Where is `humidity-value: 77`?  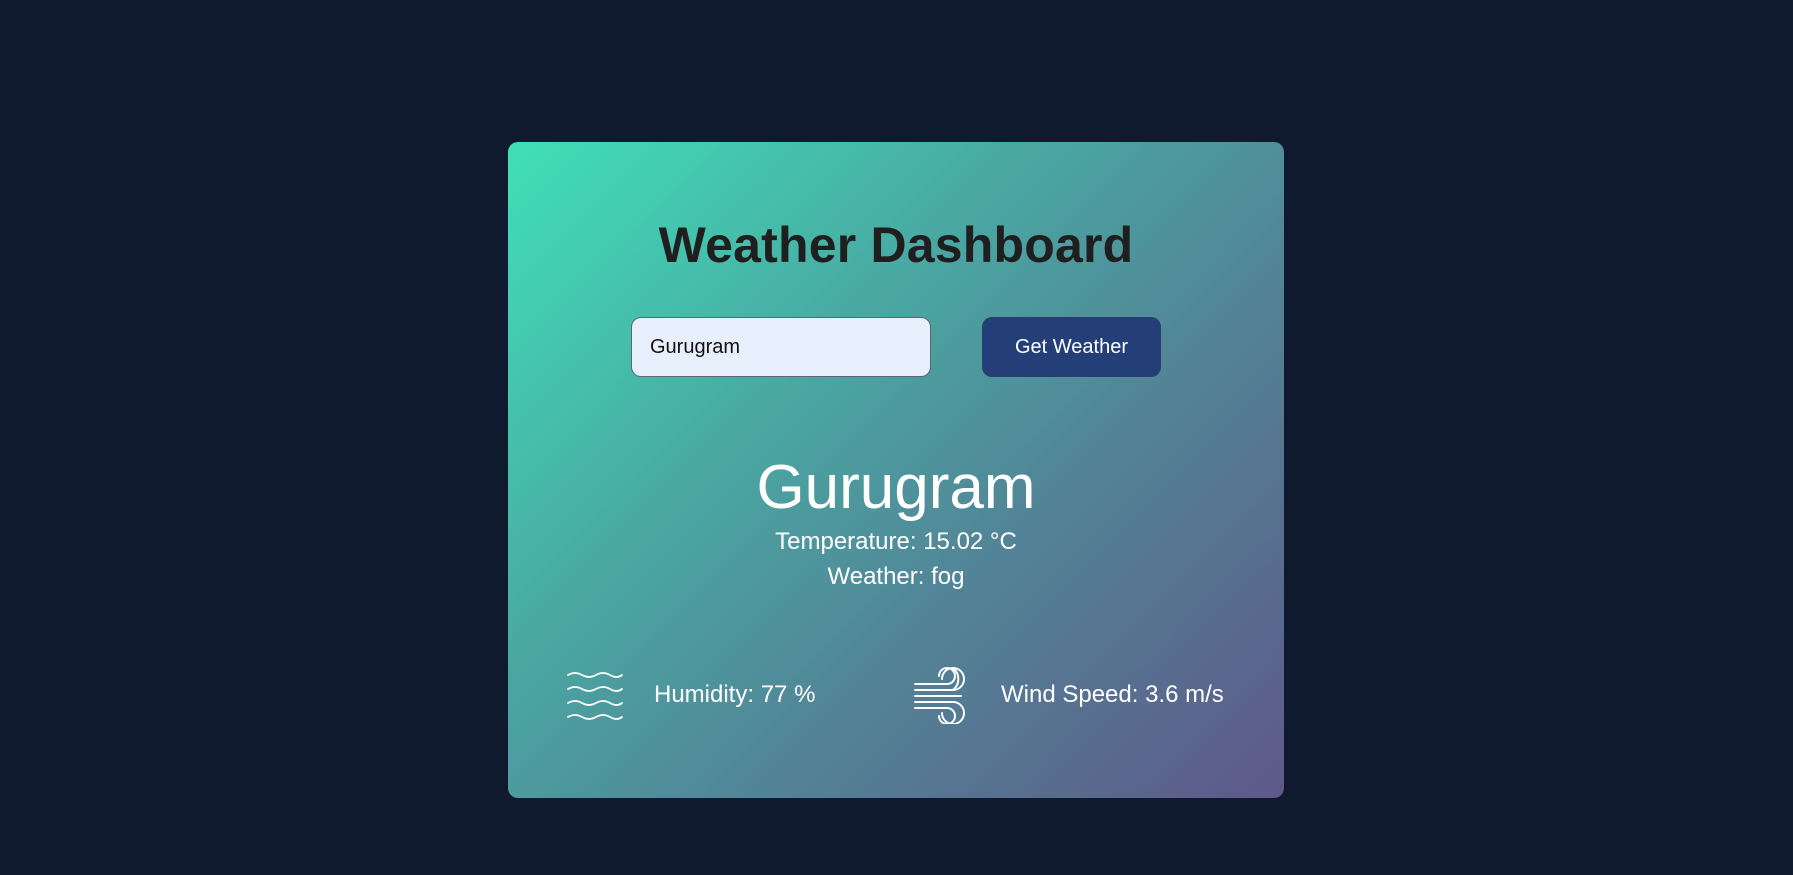
humidity-value: 77 is located at coordinates (774, 694).